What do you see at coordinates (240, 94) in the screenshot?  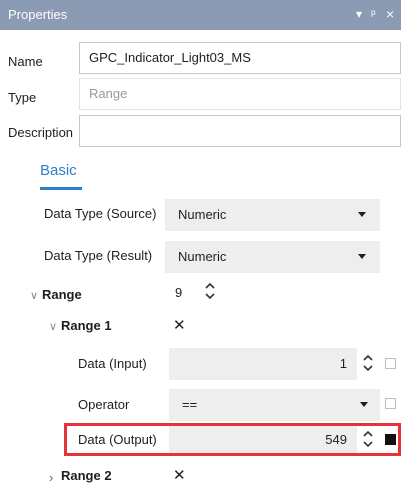 I see `type-field: Range` at bounding box center [240, 94].